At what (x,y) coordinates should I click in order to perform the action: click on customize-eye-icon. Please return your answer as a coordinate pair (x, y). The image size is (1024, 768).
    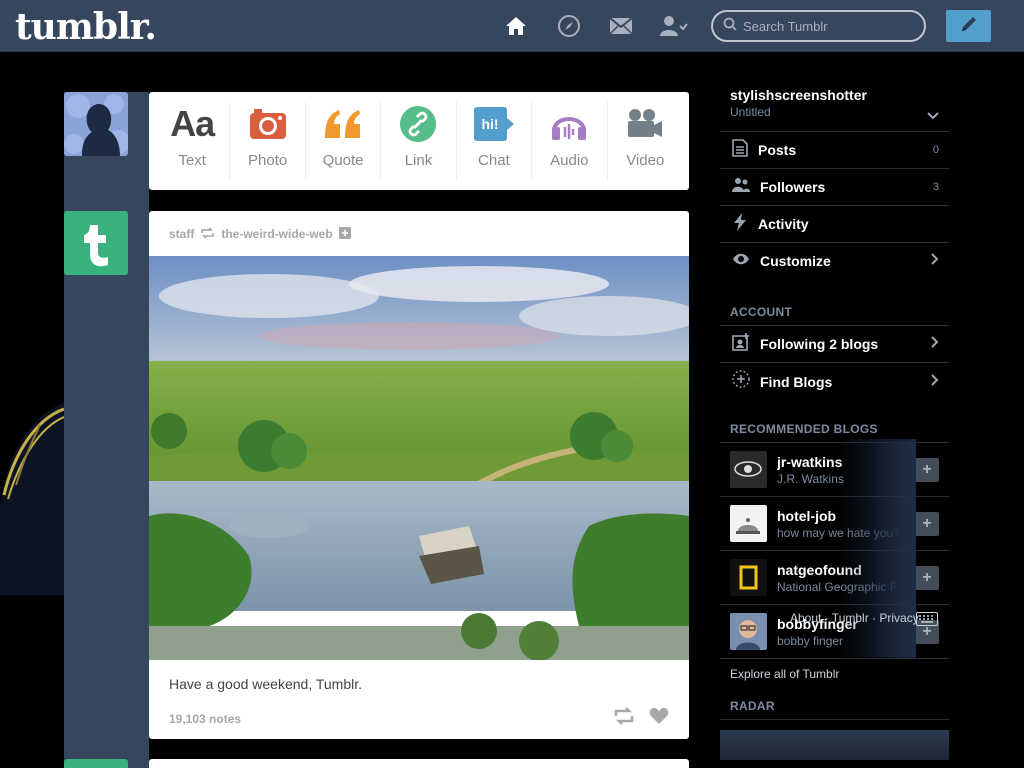
    Looking at the image, I should click on (741, 261).